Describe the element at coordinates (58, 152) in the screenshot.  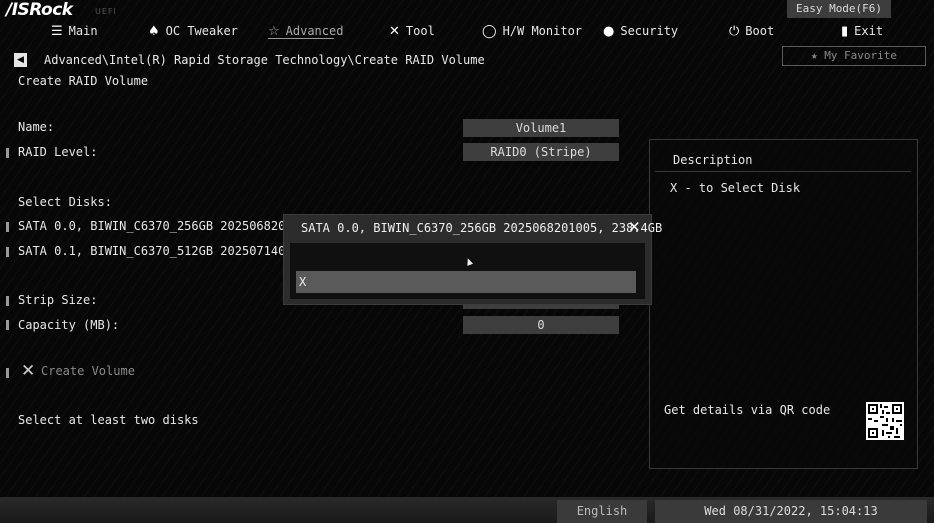
I see `raid-level-label: RAID Level:` at that location.